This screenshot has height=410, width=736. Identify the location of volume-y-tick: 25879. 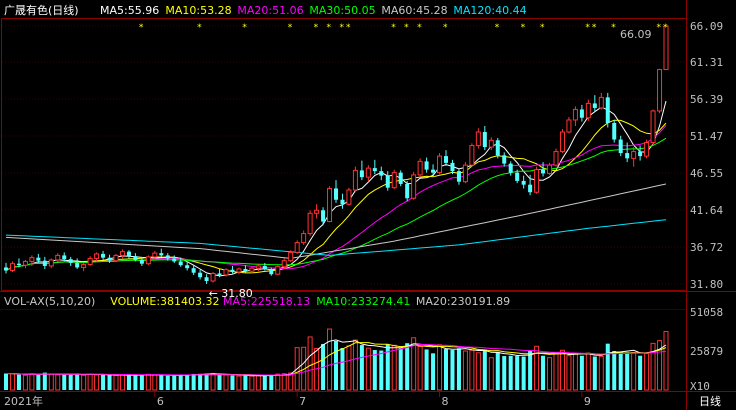
(706, 351).